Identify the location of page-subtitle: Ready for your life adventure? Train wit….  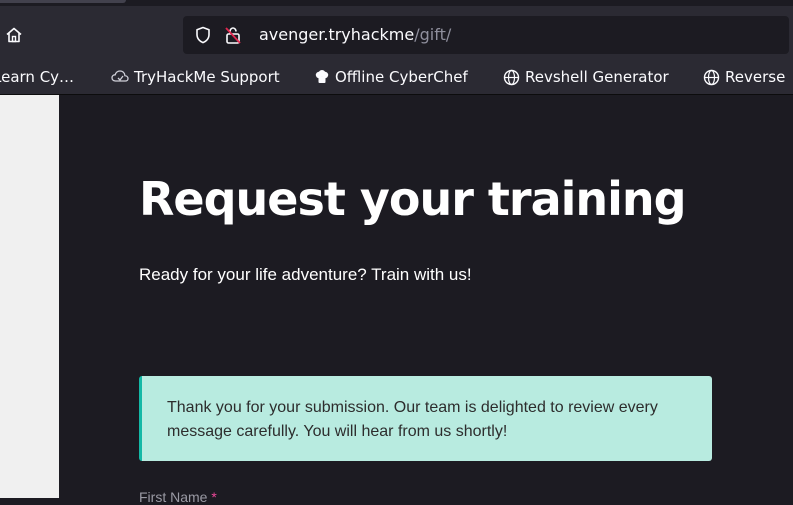
(305, 274).